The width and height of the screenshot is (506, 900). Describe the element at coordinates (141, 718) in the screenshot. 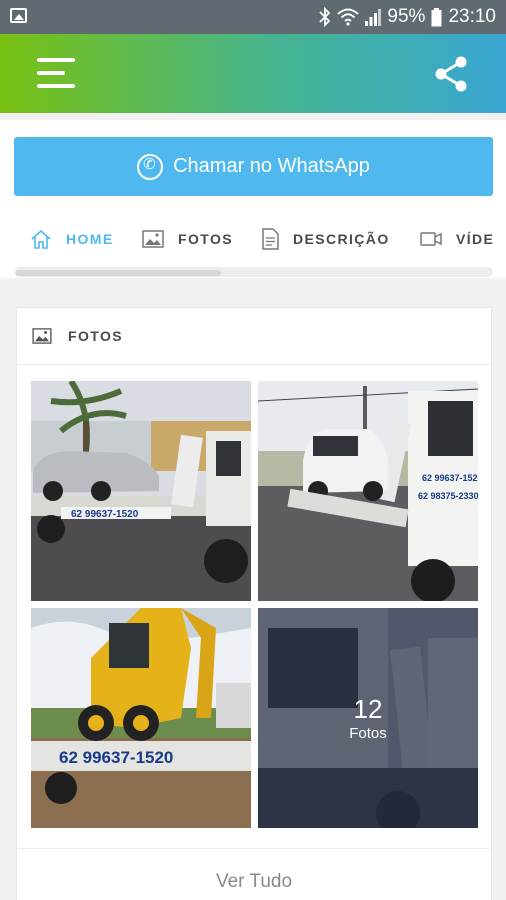

I see `photo-tow-truck-backhoe: 62 99637-1520` at that location.